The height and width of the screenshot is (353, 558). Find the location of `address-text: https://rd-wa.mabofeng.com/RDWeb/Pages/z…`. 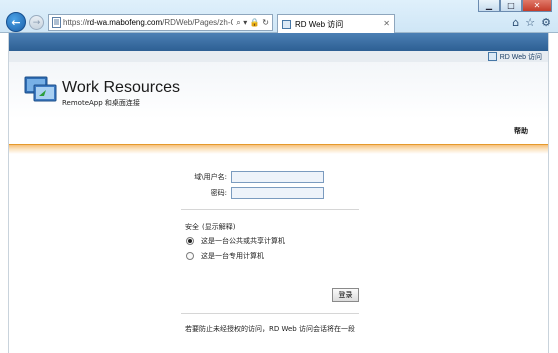

address-text: https://rd-wa.mabofeng.com/RDWeb/Pages/z… is located at coordinates (148, 22).